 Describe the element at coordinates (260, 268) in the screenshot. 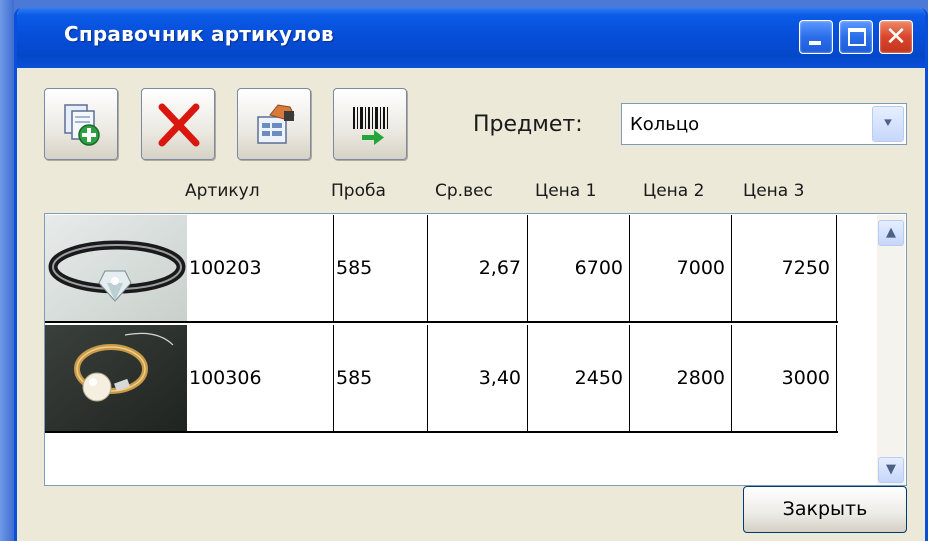

I see `cell-article: 100203` at that location.